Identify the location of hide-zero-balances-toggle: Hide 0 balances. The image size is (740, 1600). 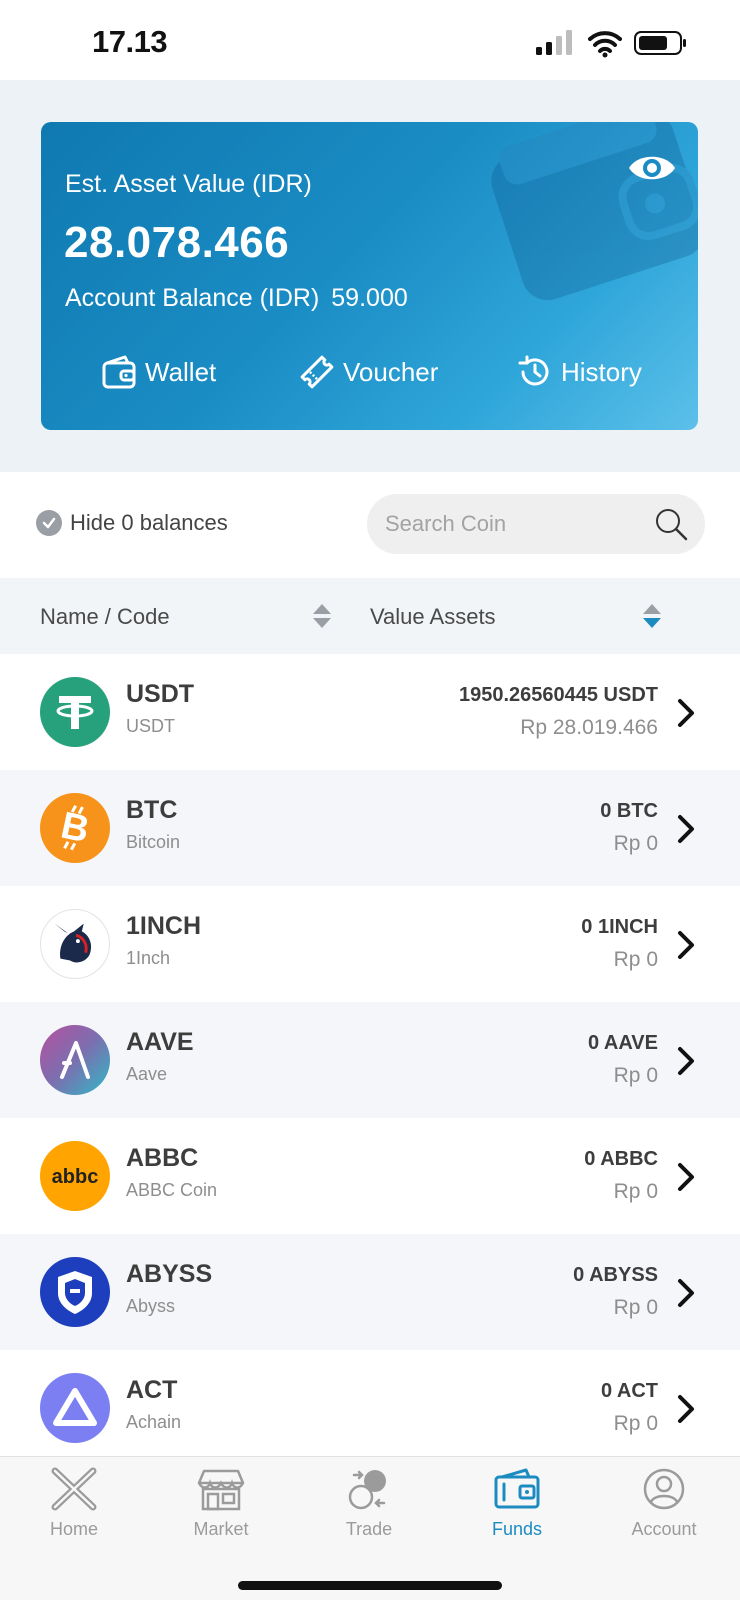
(132, 523).